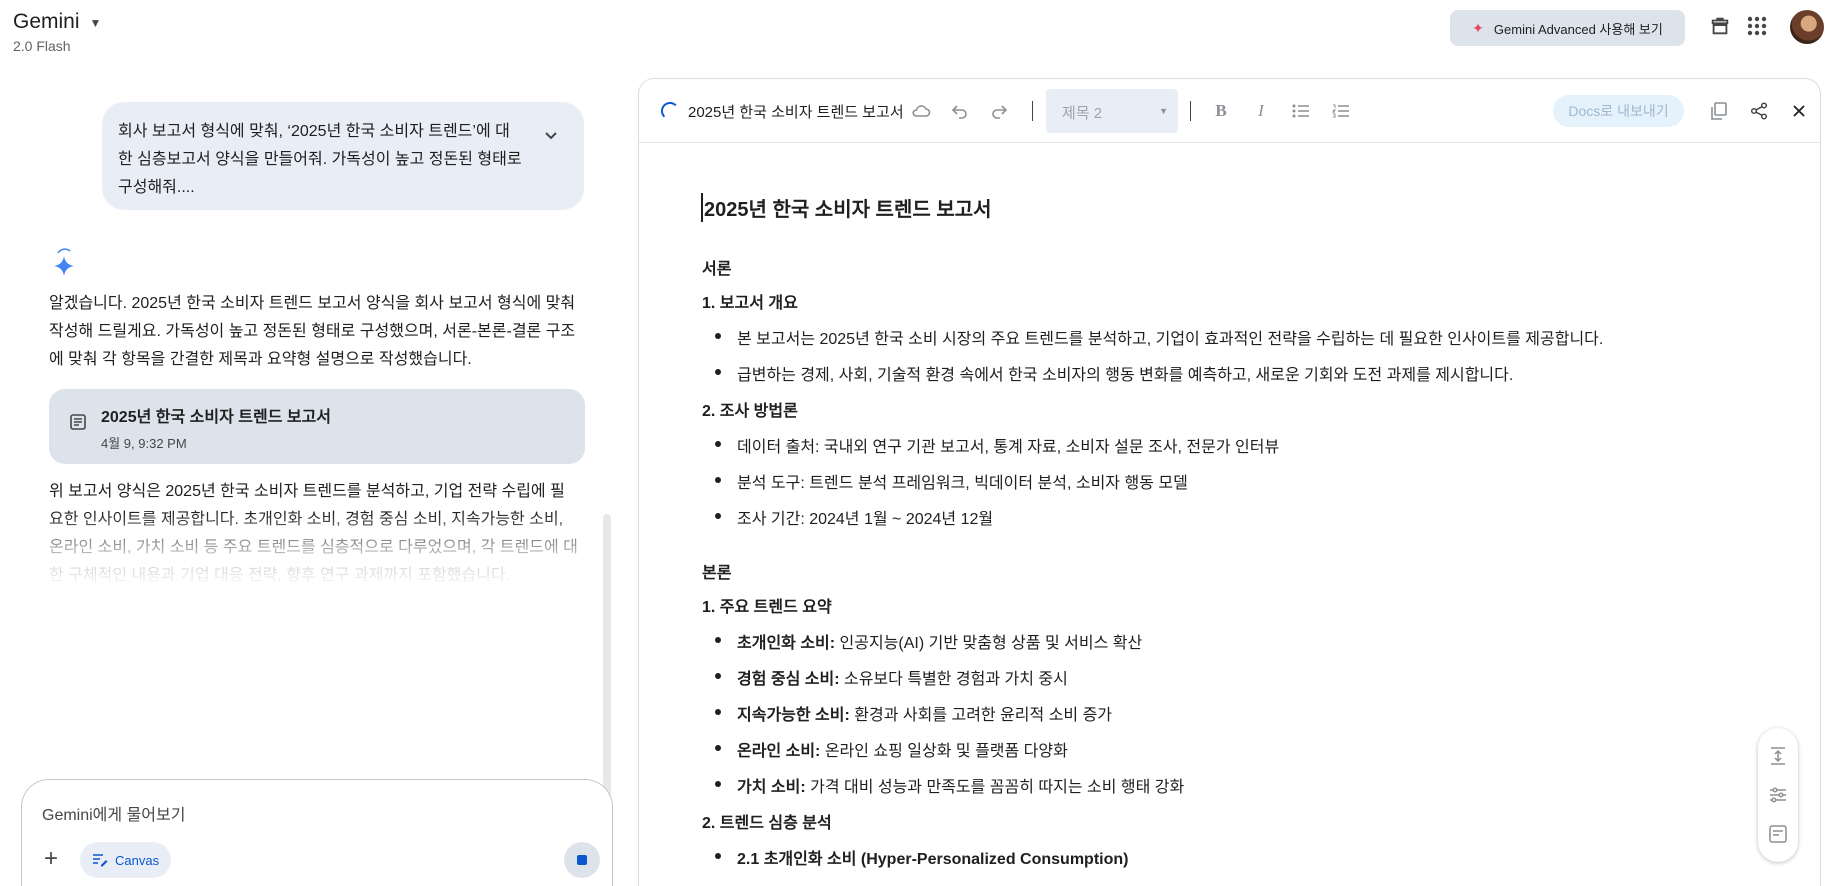  I want to click on list-item: 경험 중심 소비: 소유보다 특별한 경험과 가치 중시, so click(891, 677).